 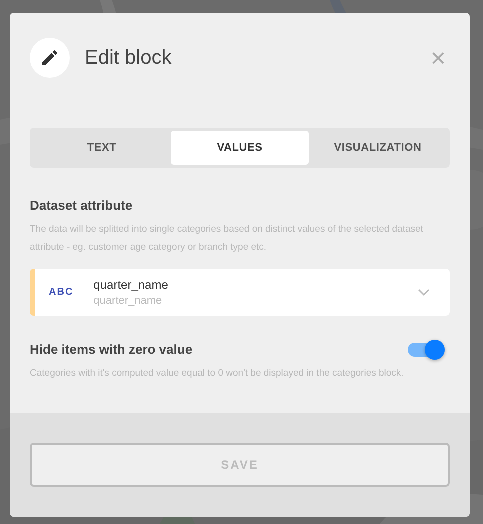 I want to click on dialog-title: Edit block, so click(x=129, y=58).